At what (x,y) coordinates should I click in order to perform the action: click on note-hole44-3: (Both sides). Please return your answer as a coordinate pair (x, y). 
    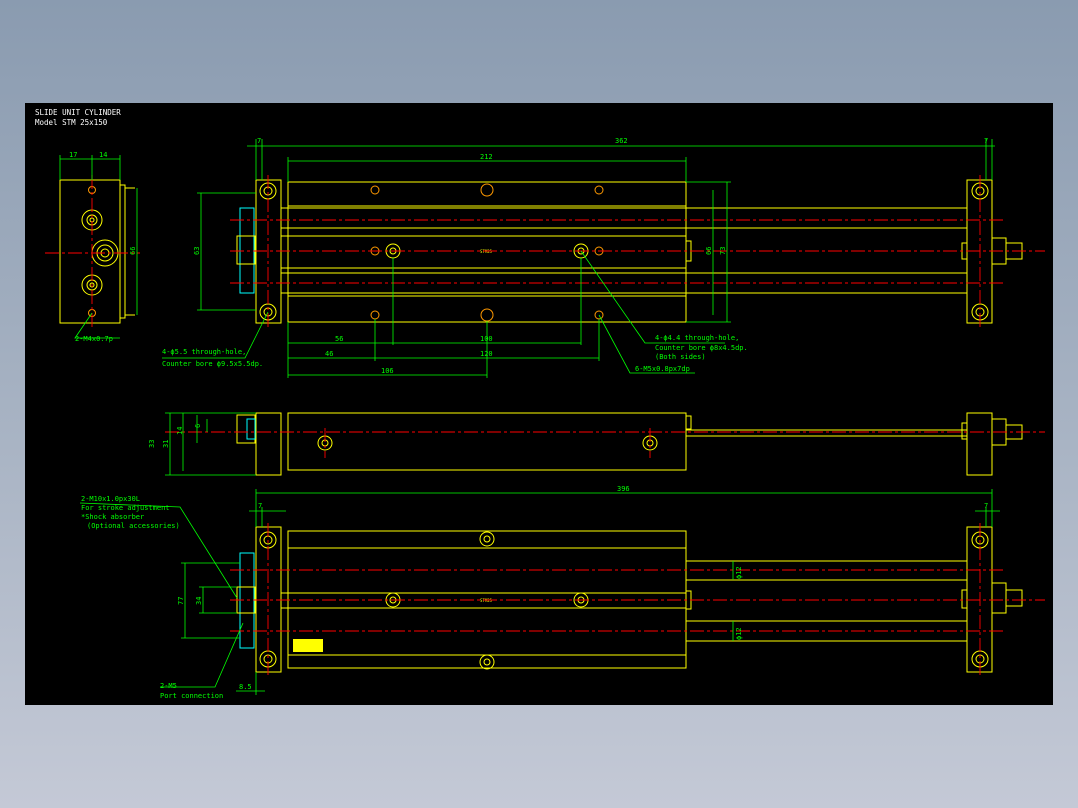
    Looking at the image, I should click on (680, 357).